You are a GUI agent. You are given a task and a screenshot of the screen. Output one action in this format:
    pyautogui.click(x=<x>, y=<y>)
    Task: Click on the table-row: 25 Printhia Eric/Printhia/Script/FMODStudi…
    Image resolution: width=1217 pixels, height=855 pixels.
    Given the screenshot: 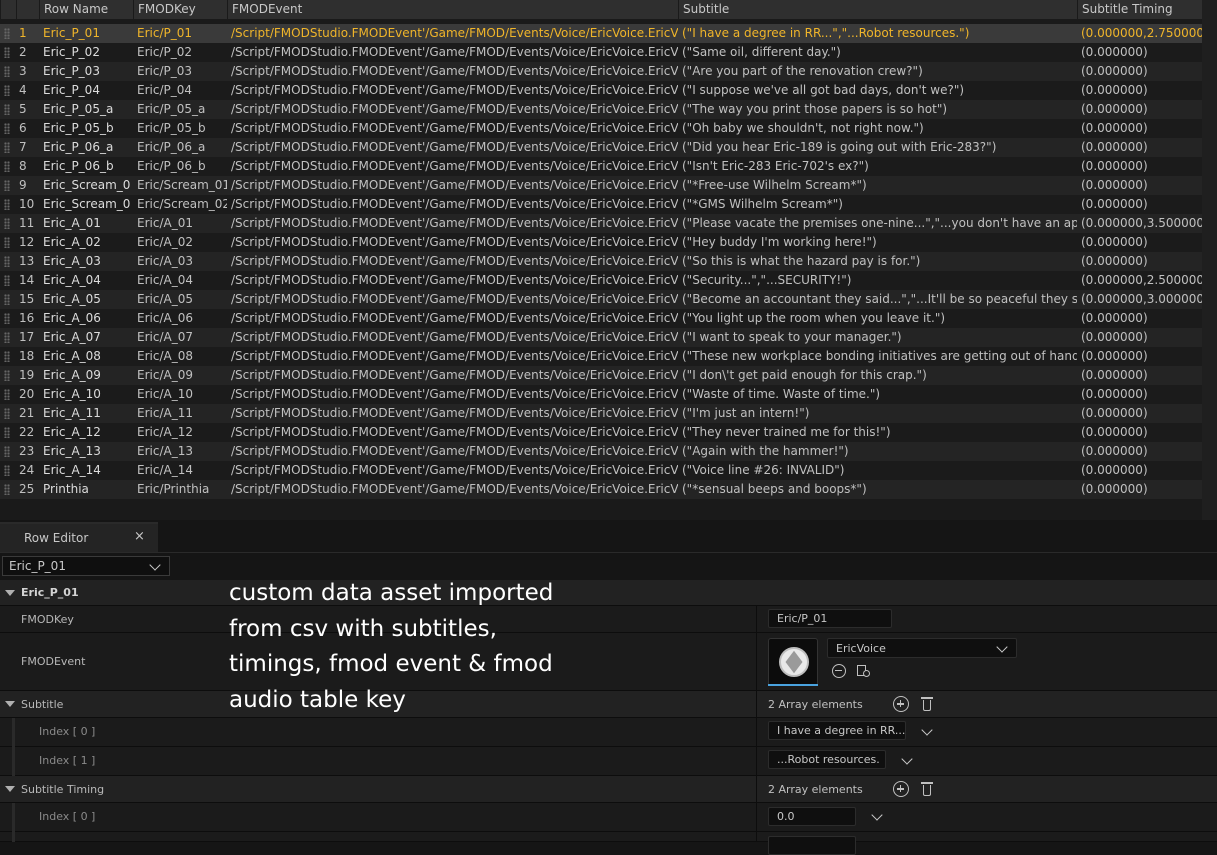 What is the action you would take?
    pyautogui.click(x=601, y=489)
    